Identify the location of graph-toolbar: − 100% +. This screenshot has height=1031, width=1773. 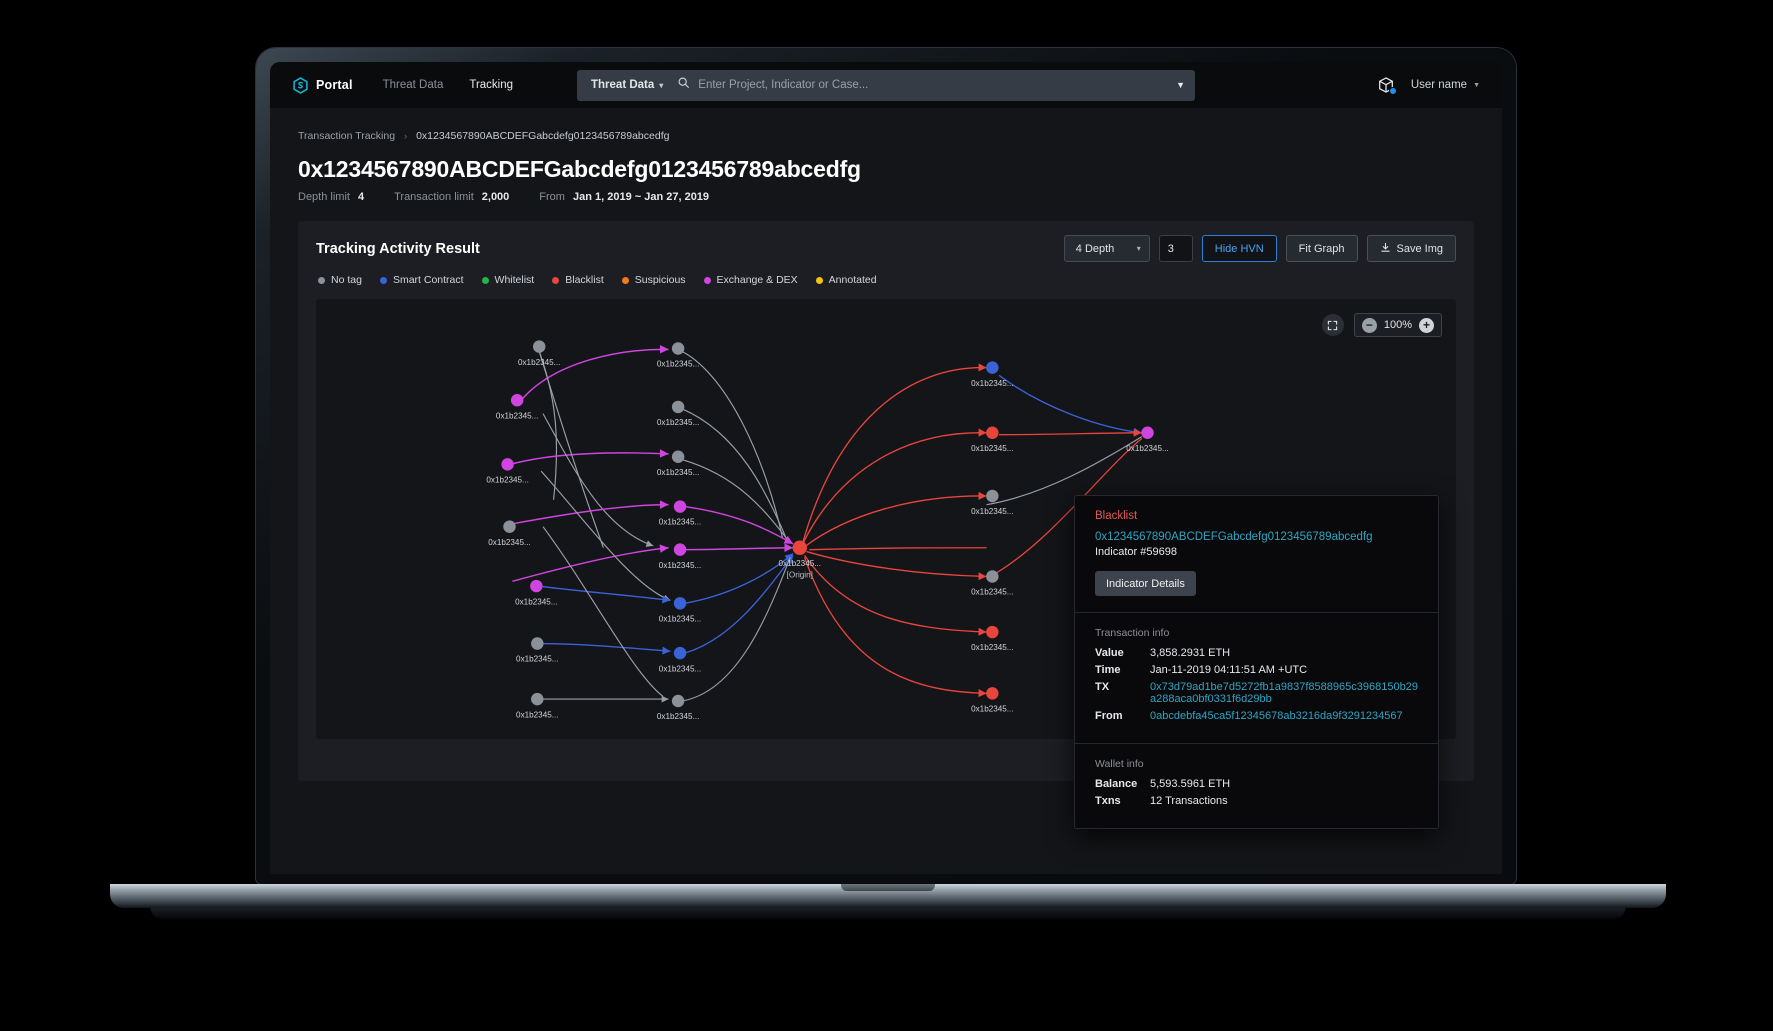
(1381, 325).